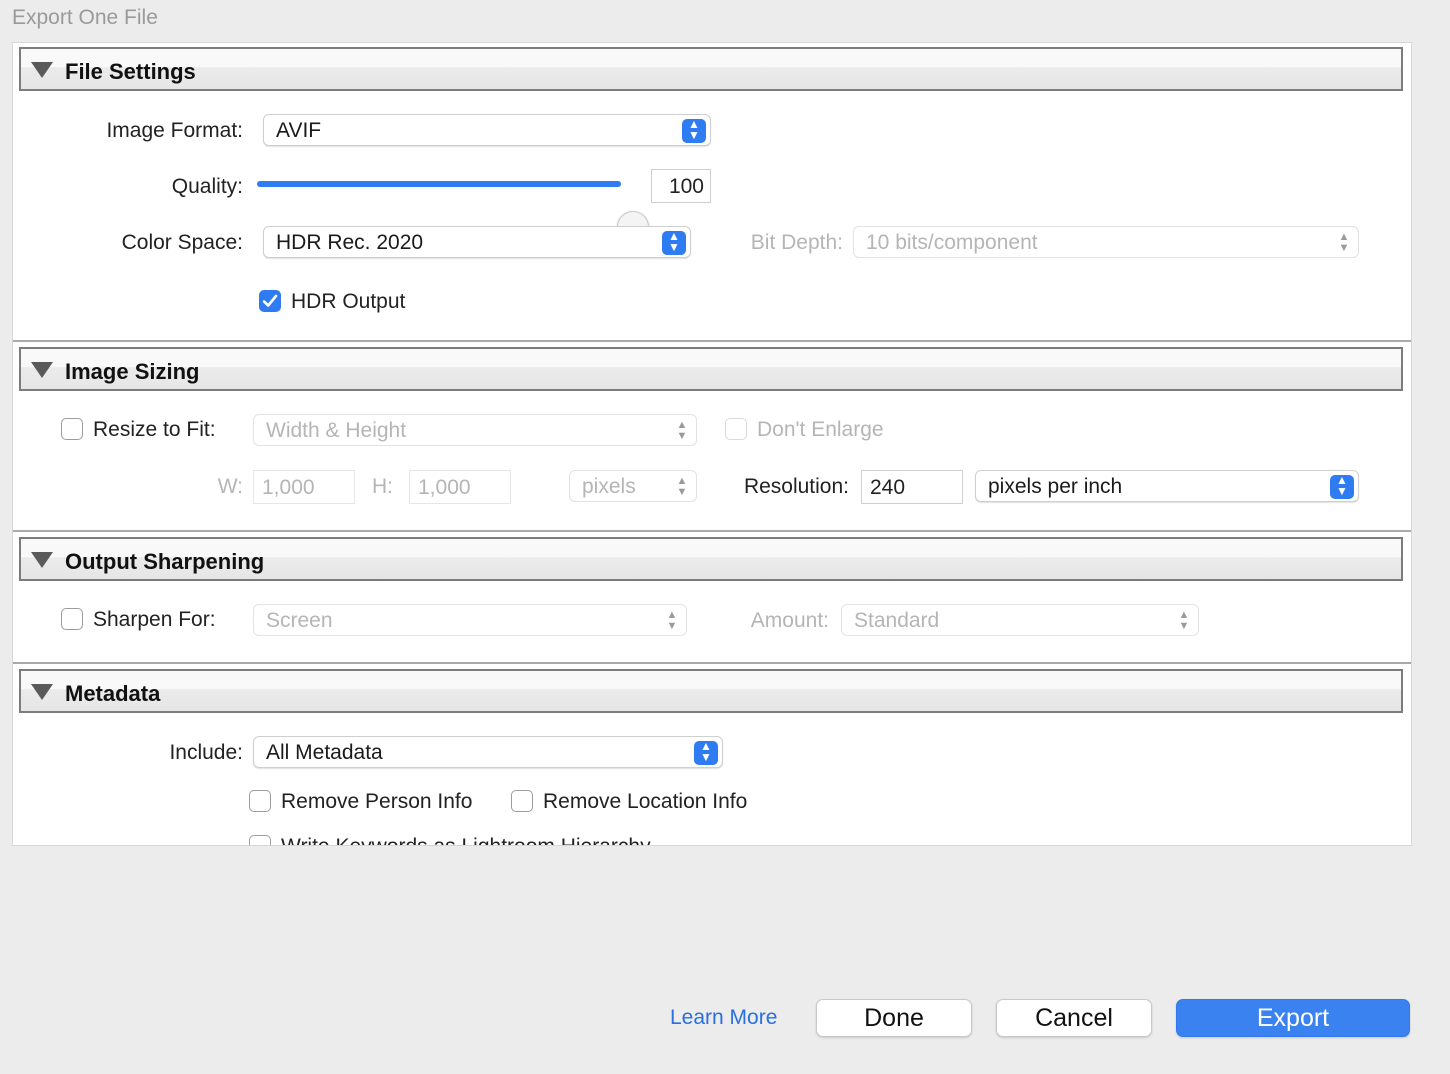  I want to click on done-button: Done, so click(894, 1018).